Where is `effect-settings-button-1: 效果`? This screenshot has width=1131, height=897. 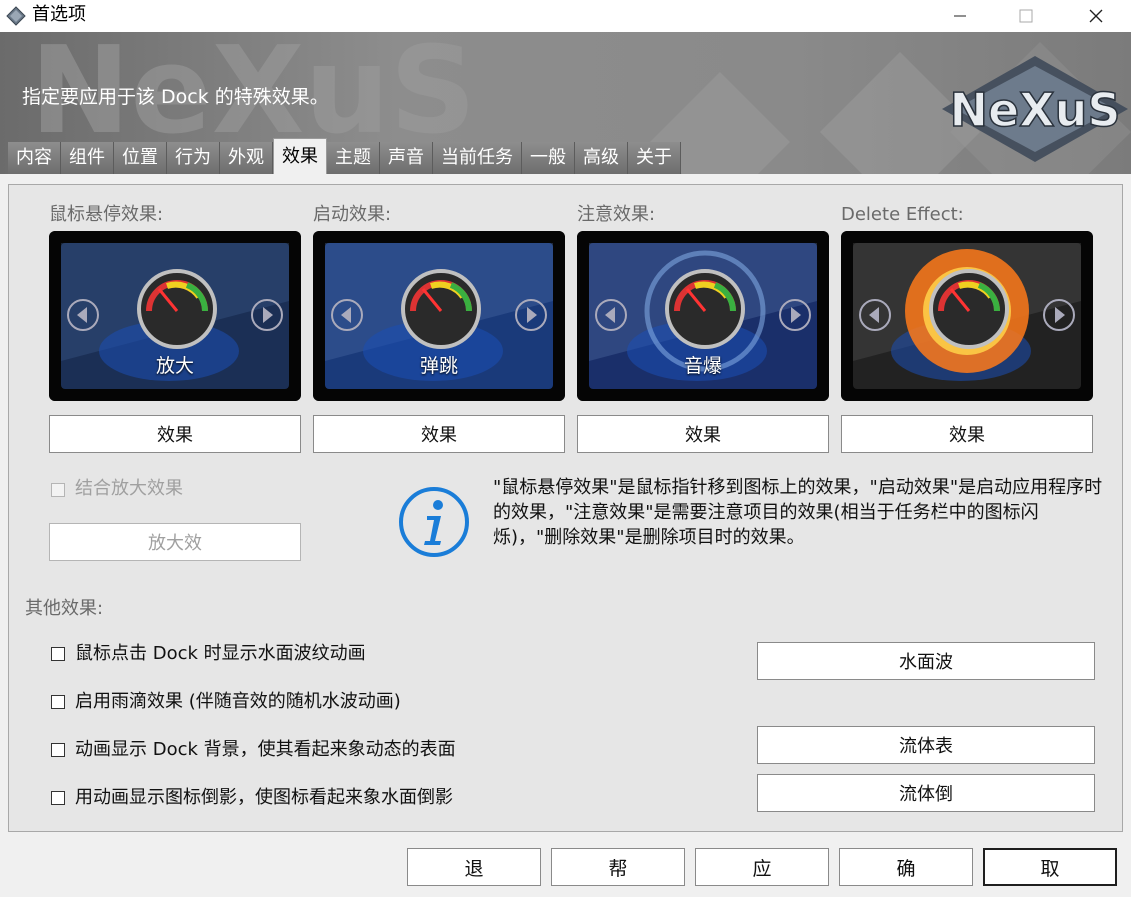
effect-settings-button-1: 效果 is located at coordinates (439, 434).